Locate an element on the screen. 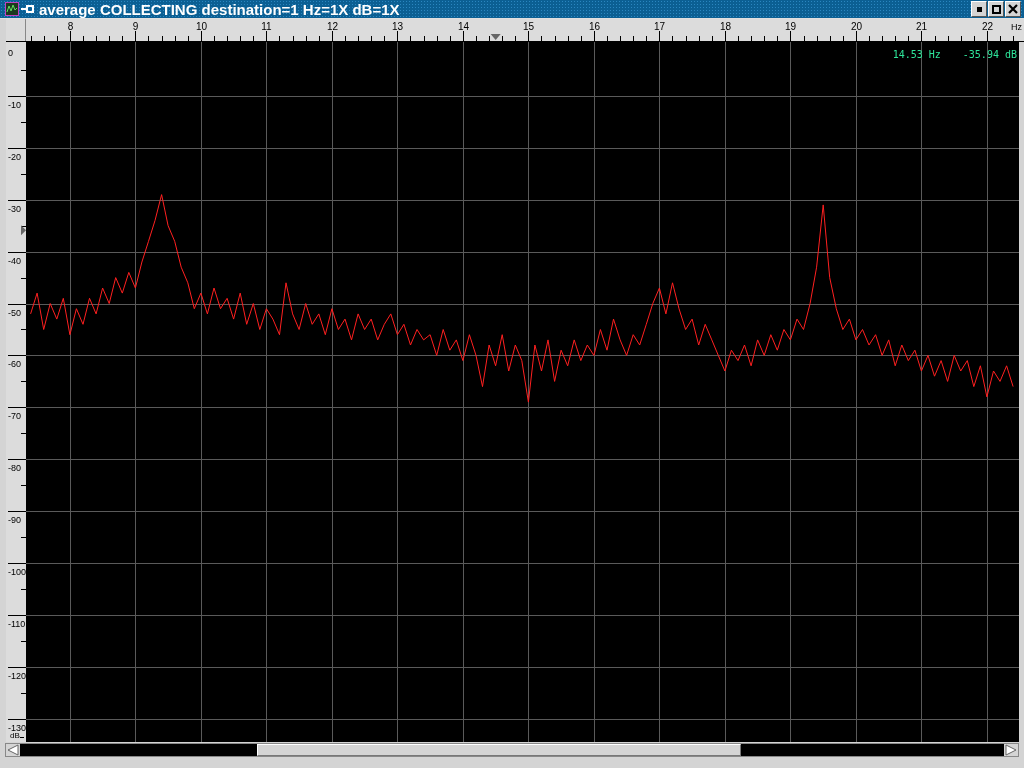 The width and height of the screenshot is (1024, 768). close-button is located at coordinates (1013, 9).